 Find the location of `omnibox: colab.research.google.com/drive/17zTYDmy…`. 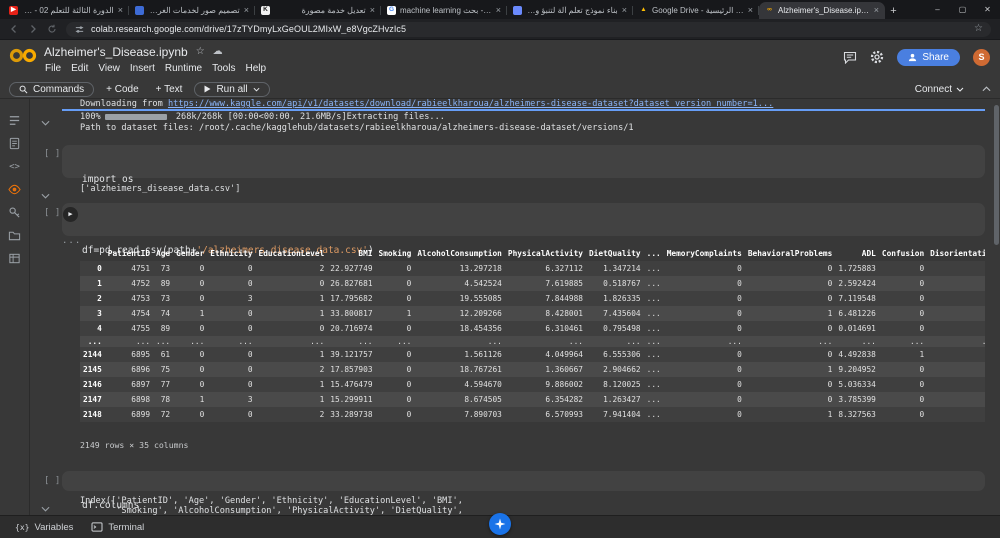

omnibox: colab.research.google.com/drive/17zTYDmy… is located at coordinates (528, 29).